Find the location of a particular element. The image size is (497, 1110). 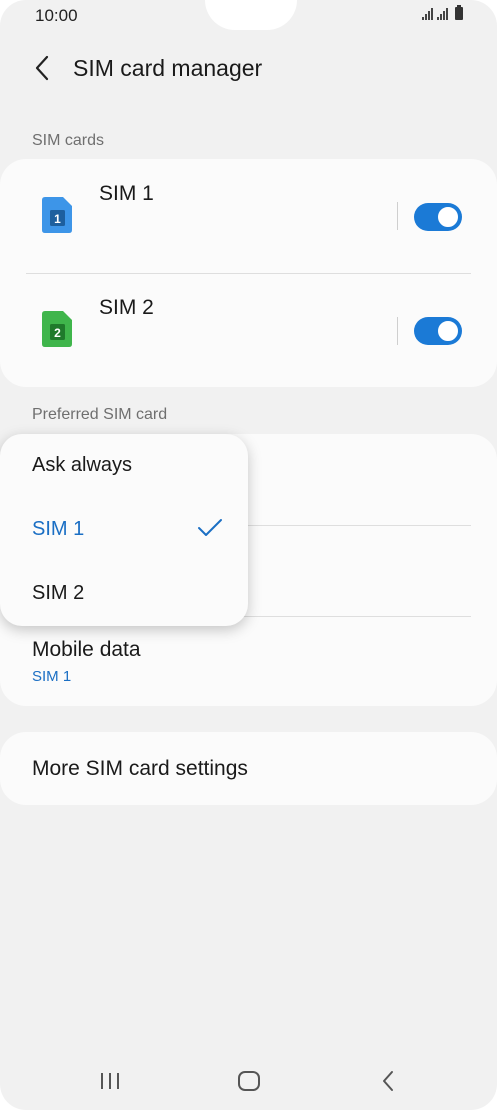

checkmark-icon is located at coordinates (210, 527).